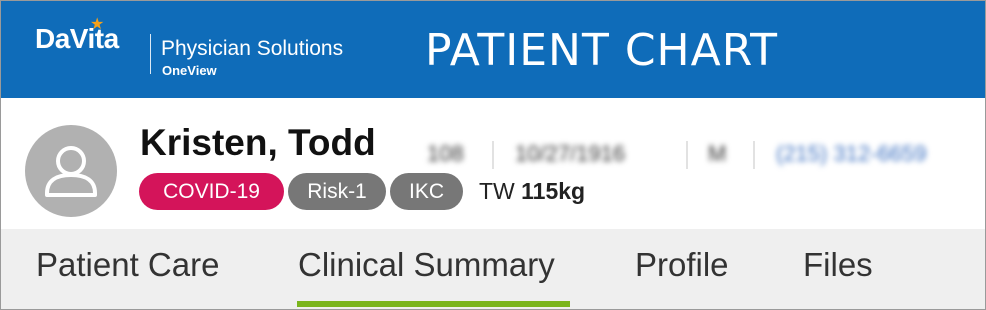  I want to click on logo-divider, so click(150, 54).